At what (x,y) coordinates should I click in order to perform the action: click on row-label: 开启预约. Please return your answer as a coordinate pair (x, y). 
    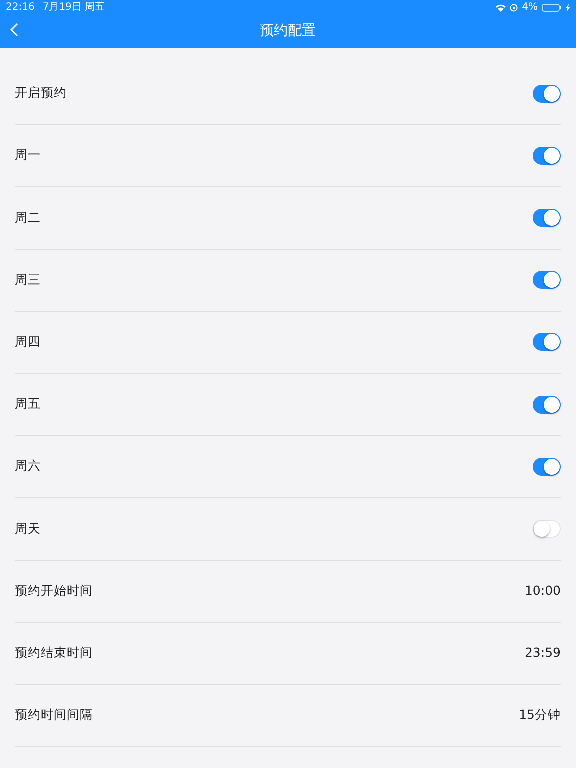
    Looking at the image, I should click on (41, 93).